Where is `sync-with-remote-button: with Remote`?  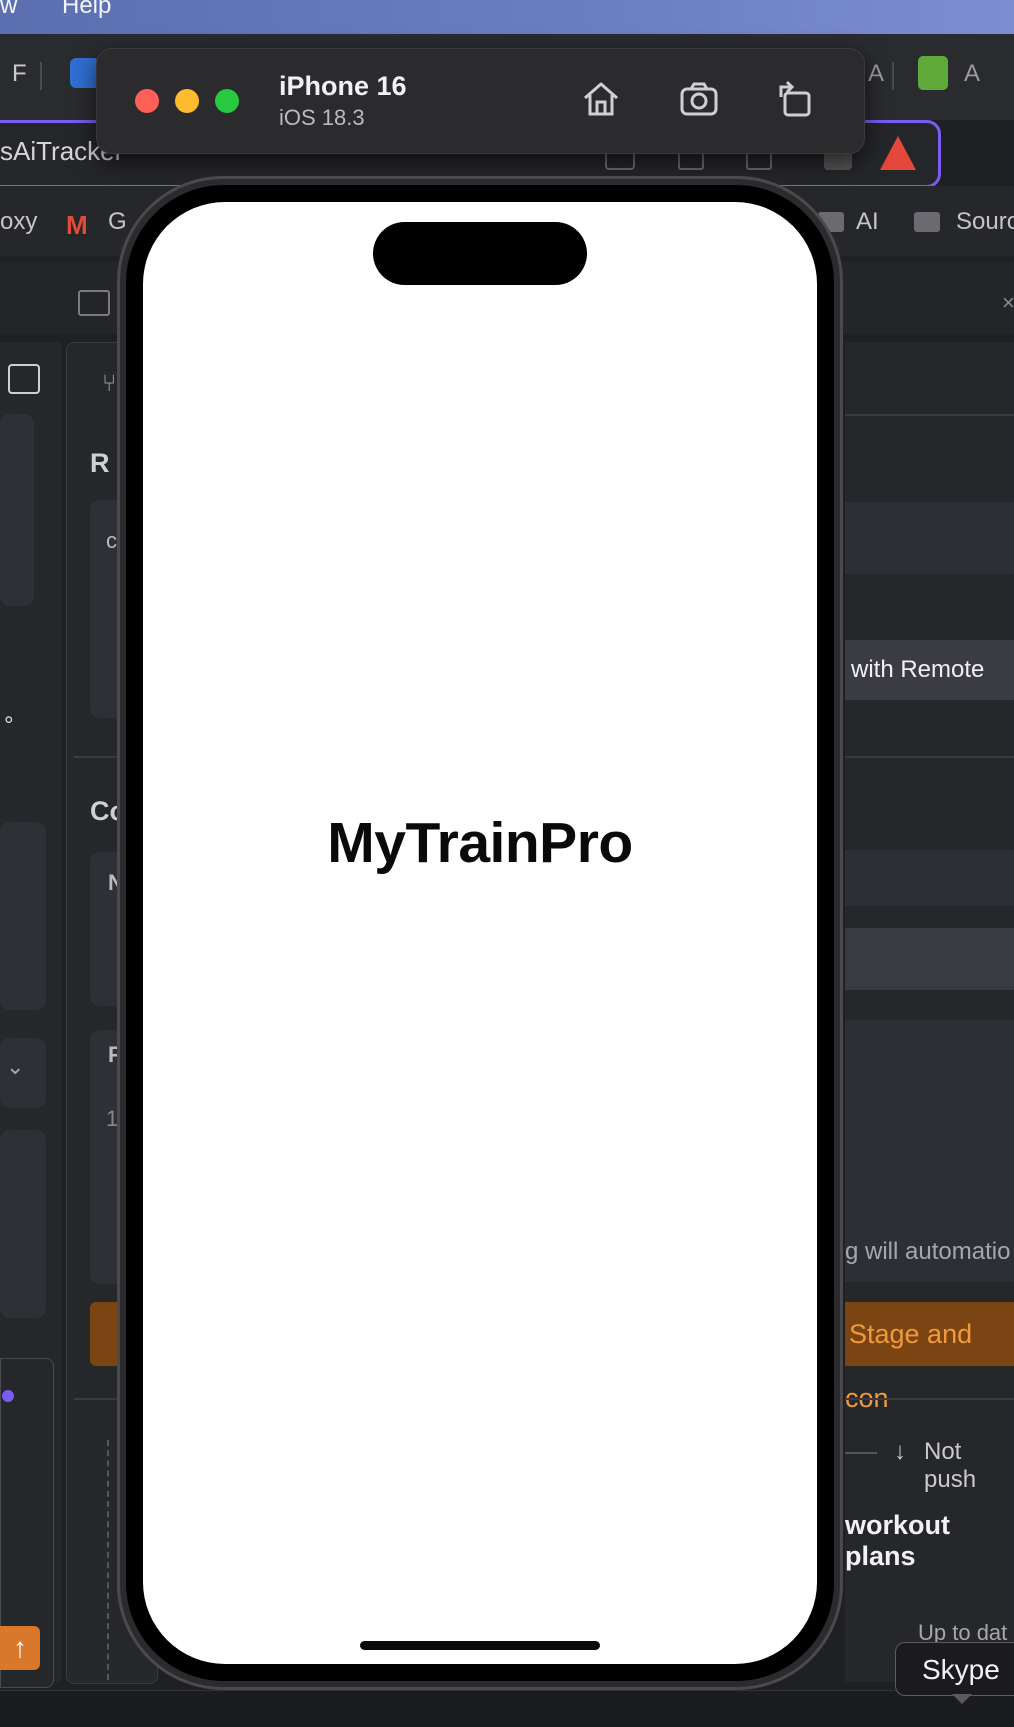
sync-with-remote-button: with Remote is located at coordinates (929, 670).